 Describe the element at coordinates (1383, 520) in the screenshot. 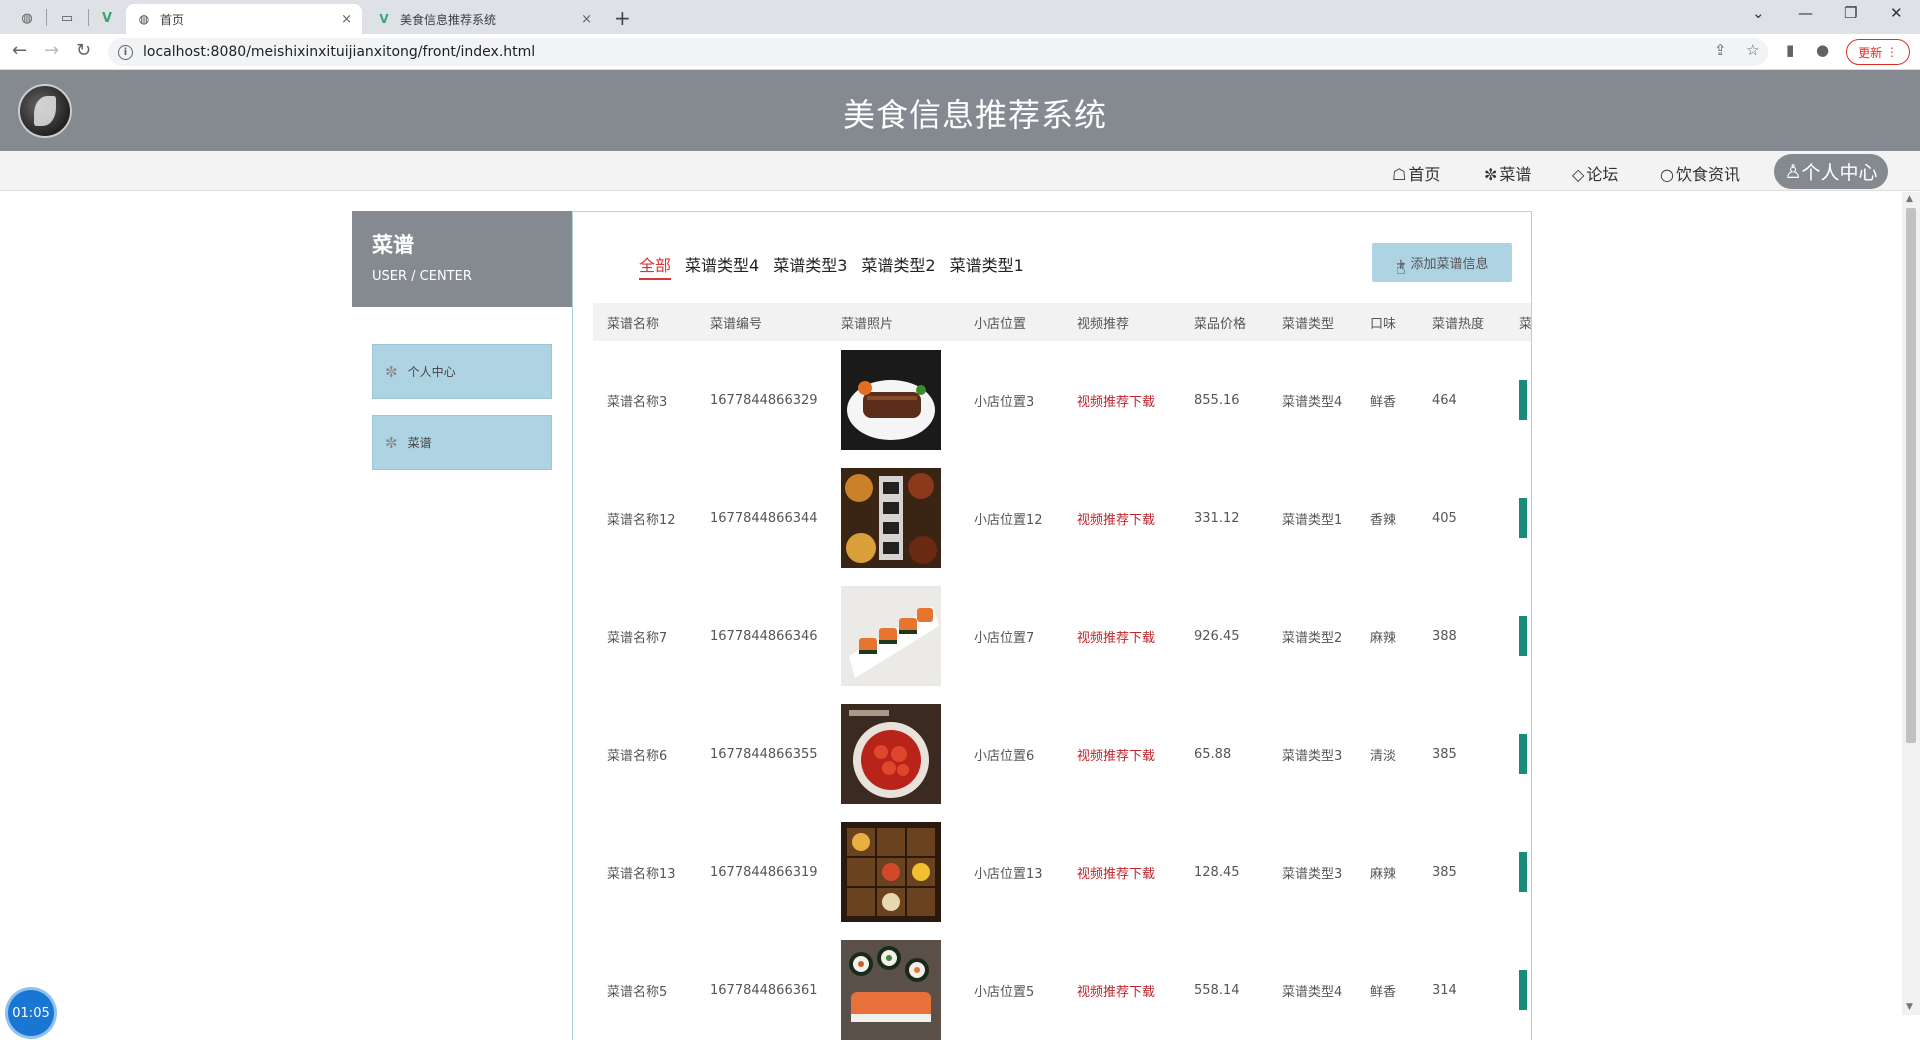

I see `taste-cell: 香辣` at that location.